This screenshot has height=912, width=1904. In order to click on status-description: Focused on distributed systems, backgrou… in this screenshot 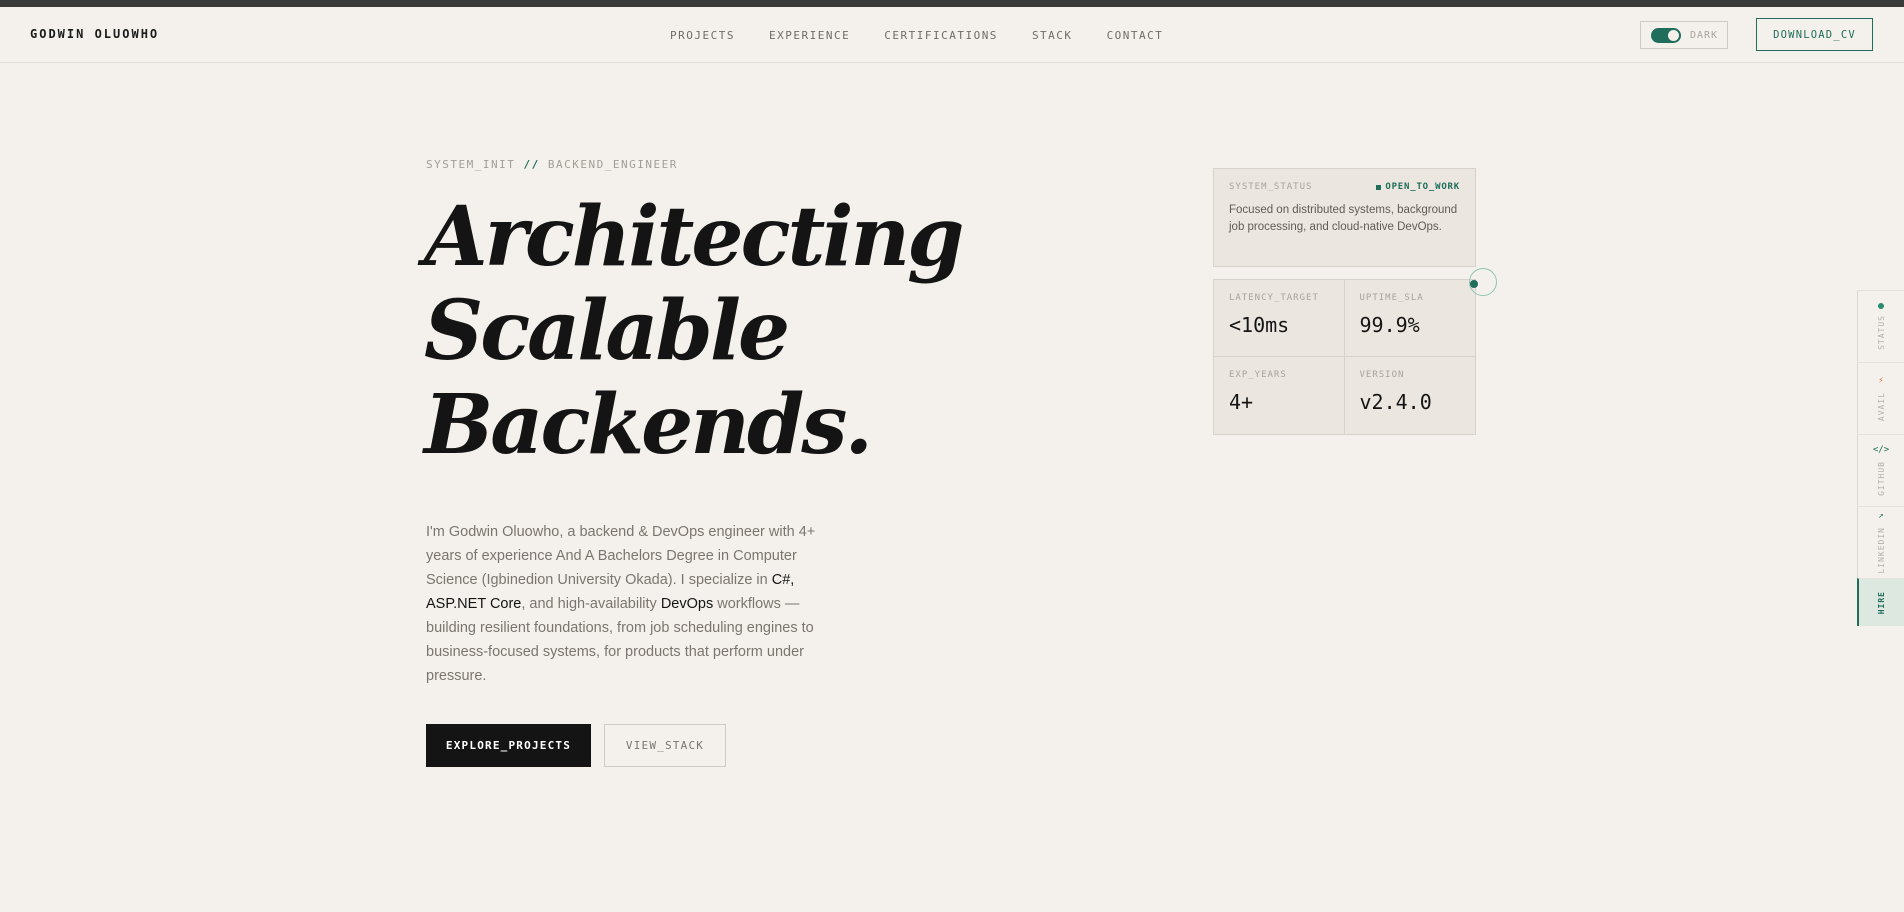, I will do `click(1343, 218)`.